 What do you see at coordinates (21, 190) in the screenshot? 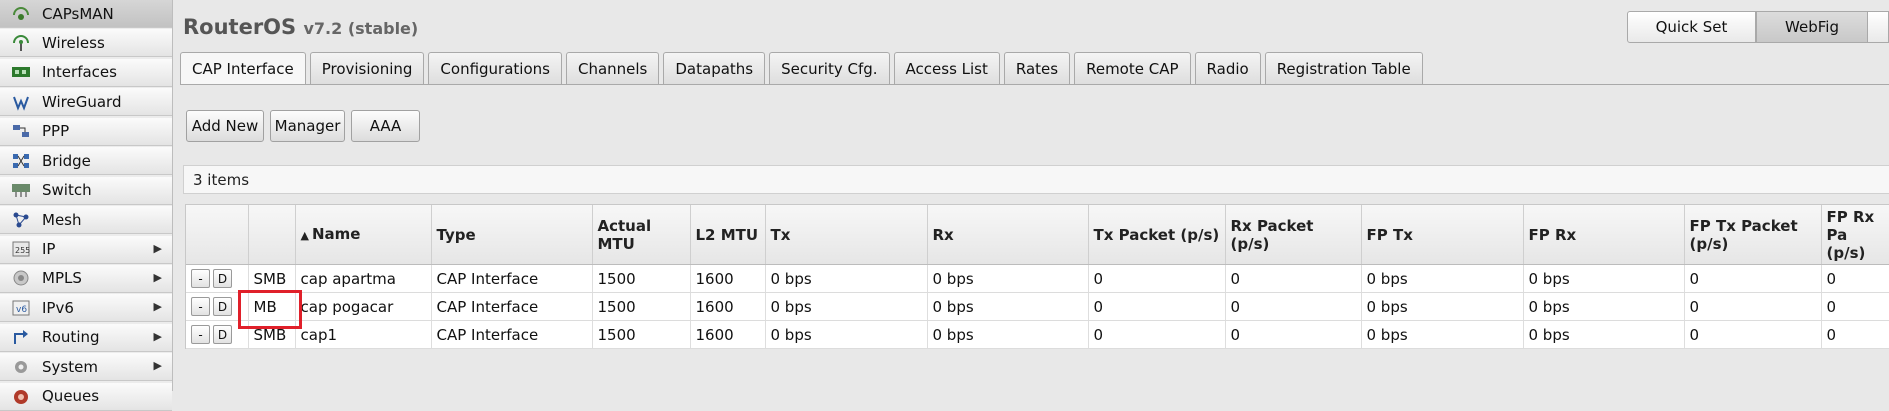
I see `switch-icon` at bounding box center [21, 190].